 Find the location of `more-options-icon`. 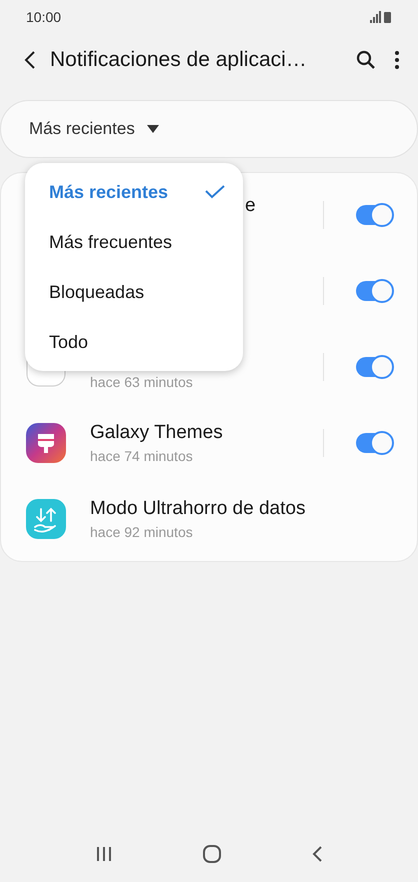

more-options-icon is located at coordinates (397, 60).